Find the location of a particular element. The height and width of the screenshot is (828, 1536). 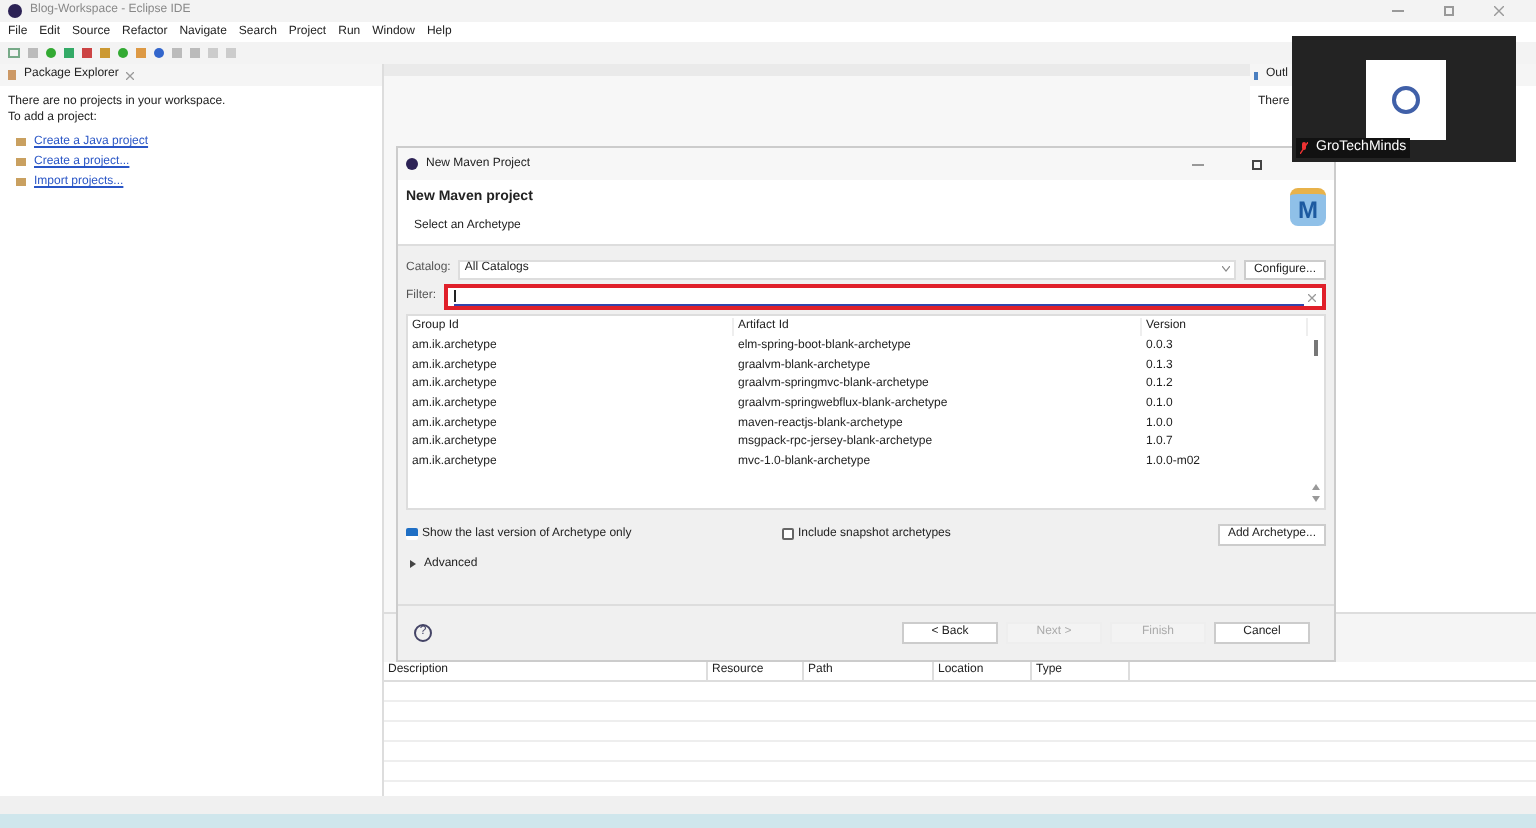

scroll-up-icon is located at coordinates (1316, 487).